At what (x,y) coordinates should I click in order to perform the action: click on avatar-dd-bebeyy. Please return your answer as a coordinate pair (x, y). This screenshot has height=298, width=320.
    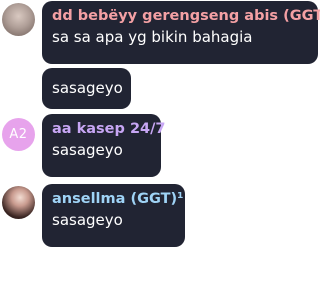
    Looking at the image, I should click on (18, 19).